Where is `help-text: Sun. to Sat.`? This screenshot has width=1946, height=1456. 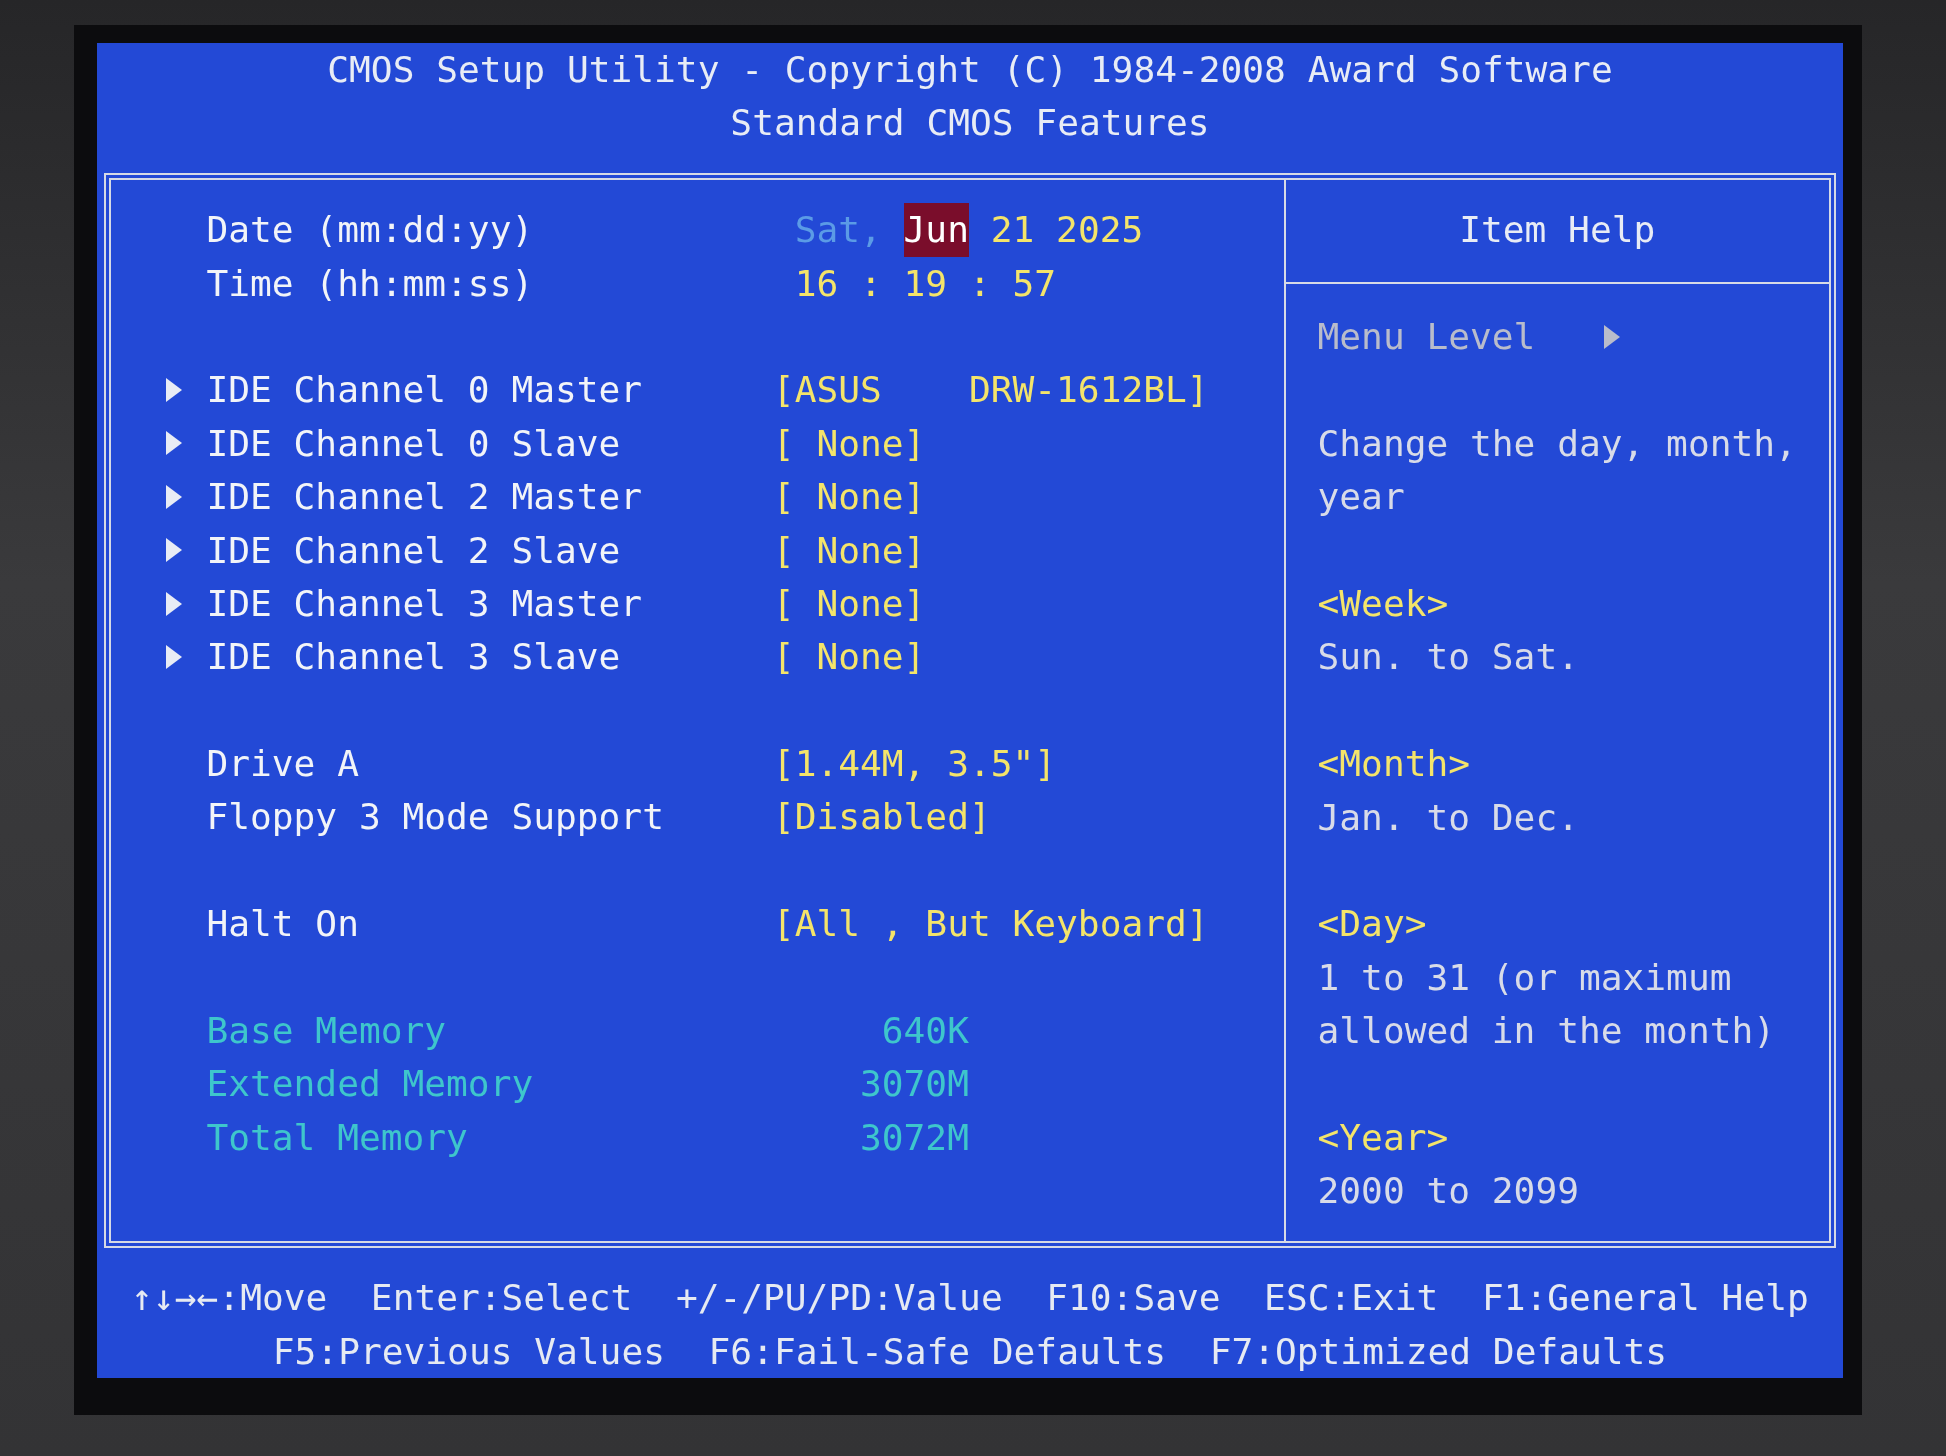 help-text: Sun. to Sat. is located at coordinates (1448, 657).